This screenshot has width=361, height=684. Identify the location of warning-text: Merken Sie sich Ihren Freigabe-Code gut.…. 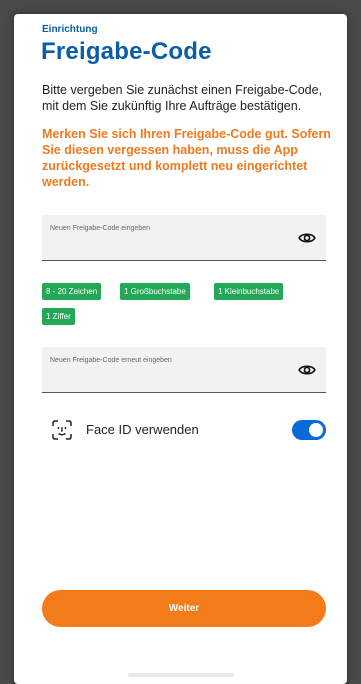
(186, 158).